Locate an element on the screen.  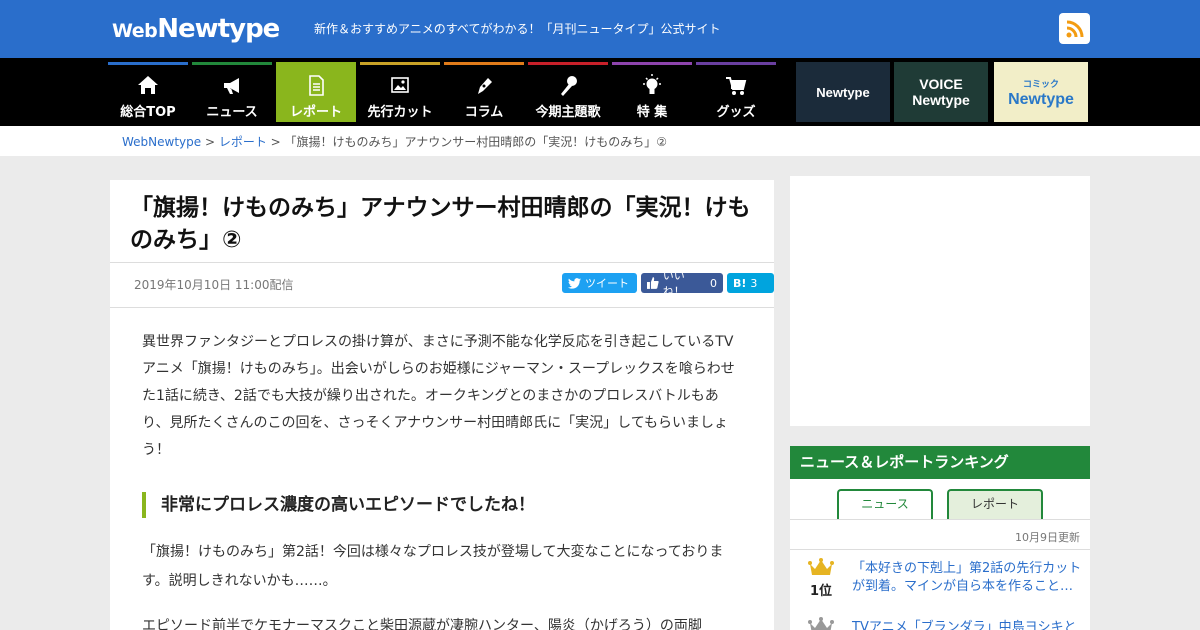
like-button: いいね！ 0 is located at coordinates (682, 283).